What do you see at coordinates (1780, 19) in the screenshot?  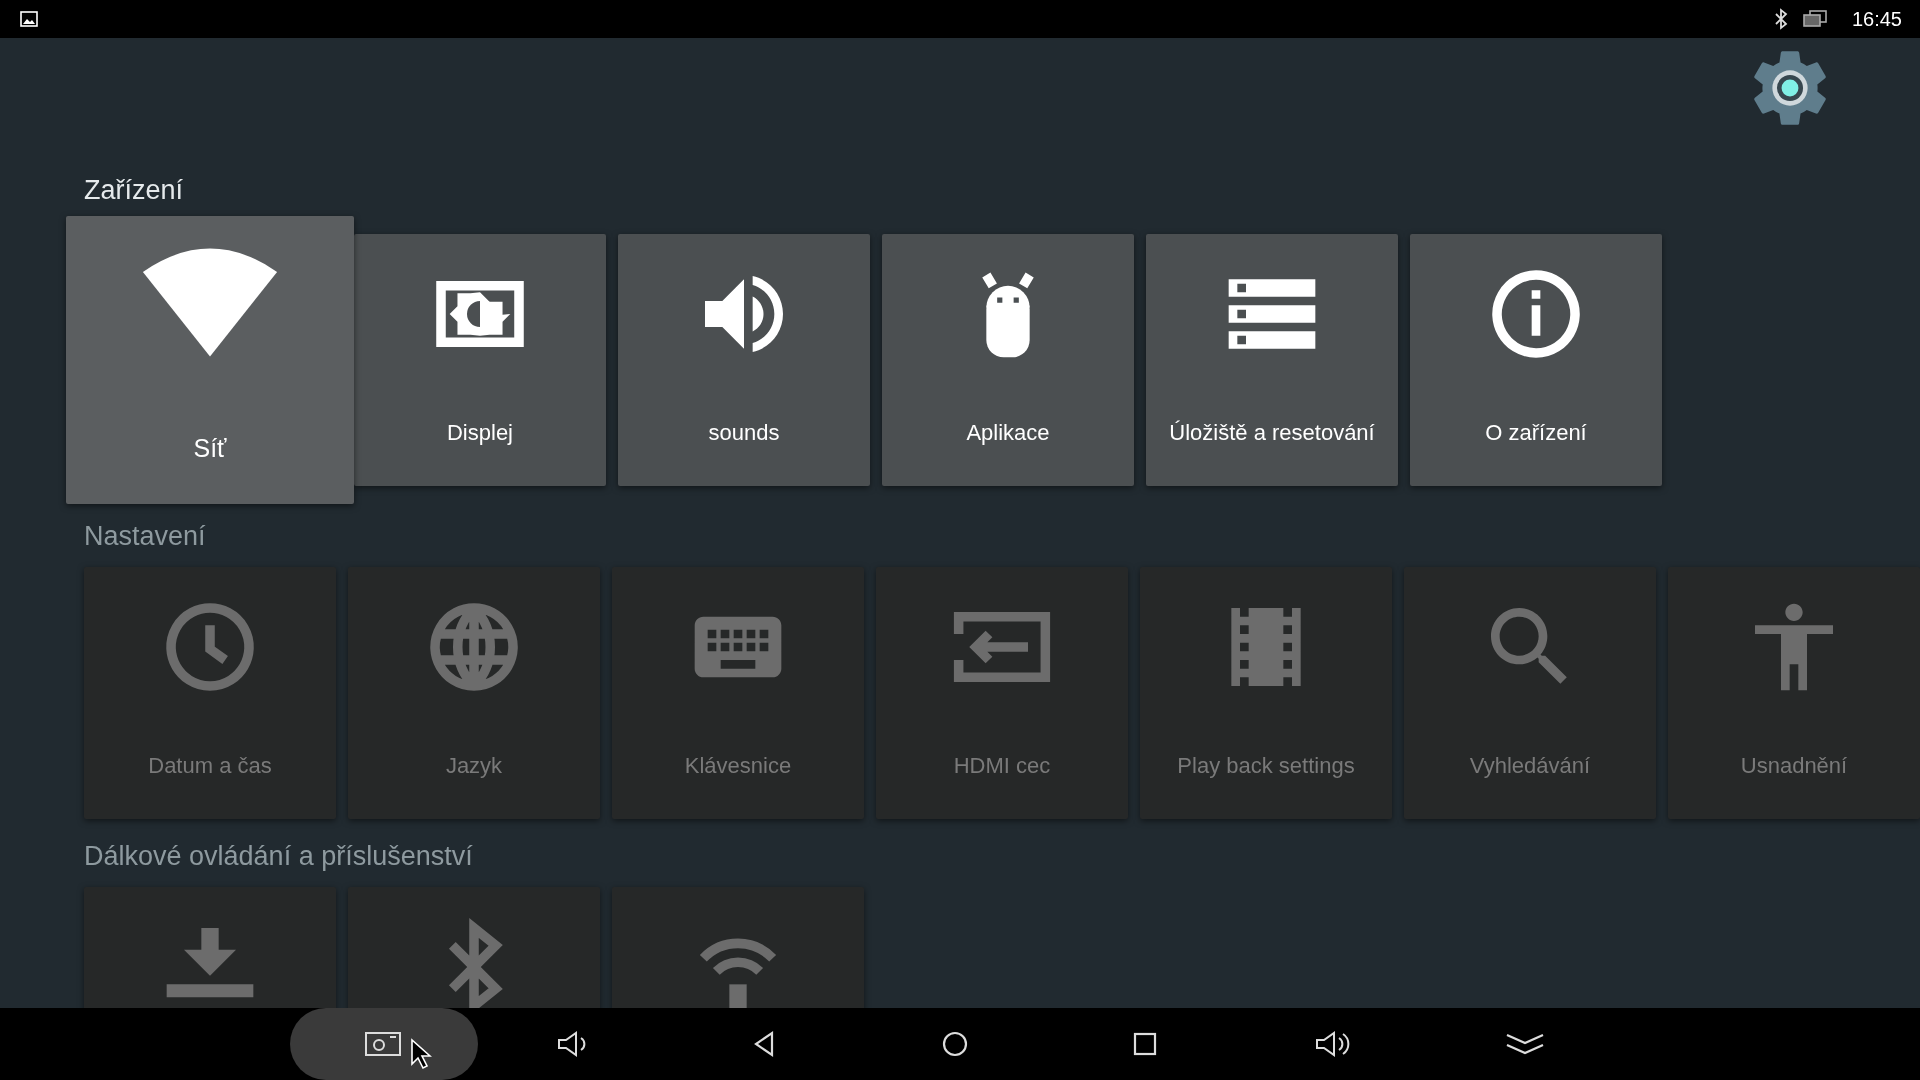 I see `bluetooth-icon` at bounding box center [1780, 19].